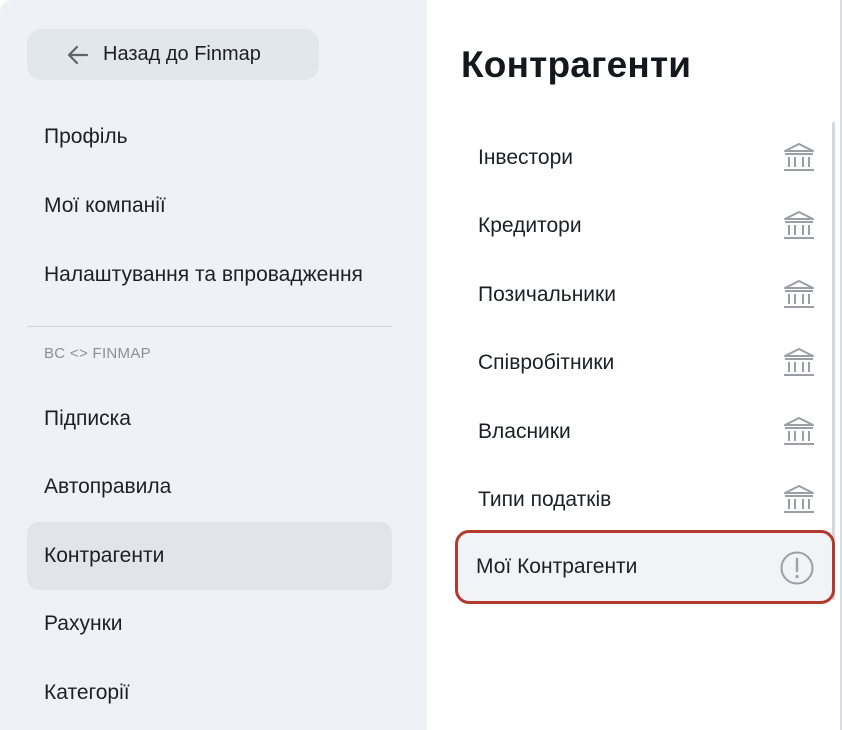 The height and width of the screenshot is (730, 842). What do you see at coordinates (557, 566) in the screenshot?
I see `list-item-label: Мої Контрагенти` at bounding box center [557, 566].